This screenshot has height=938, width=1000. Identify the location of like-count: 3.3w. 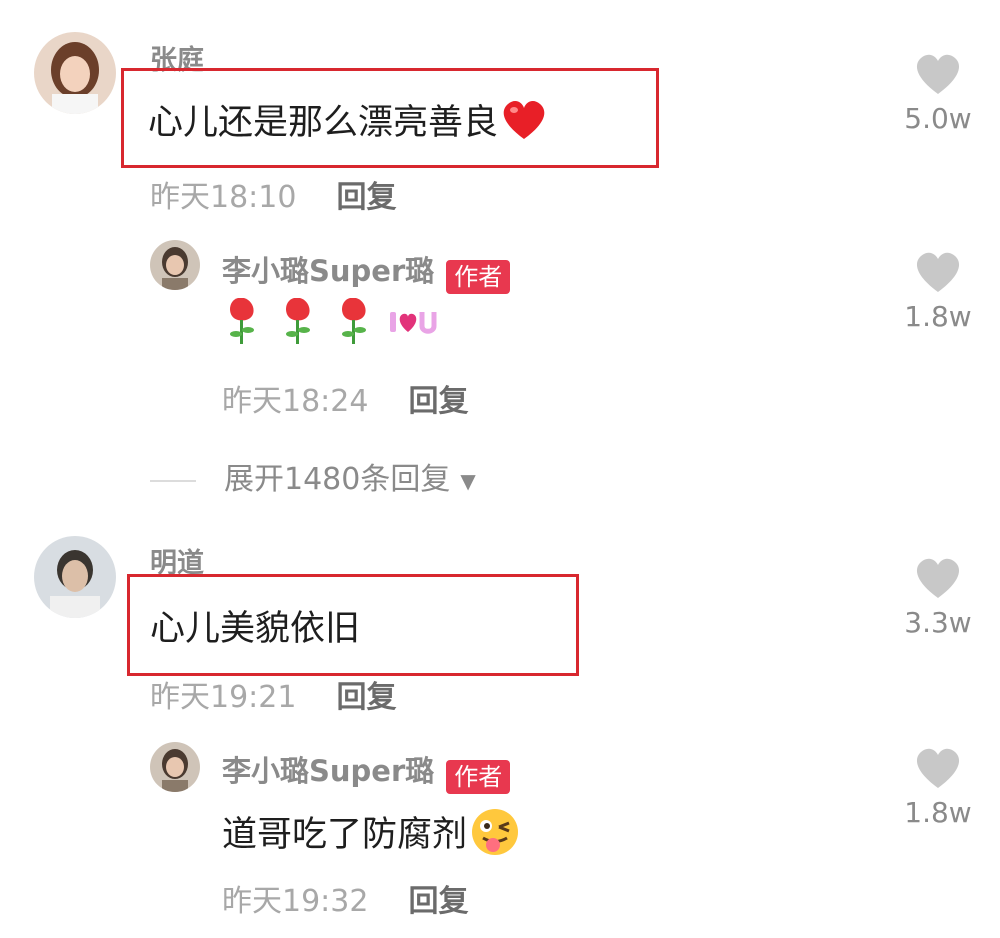
(938, 622).